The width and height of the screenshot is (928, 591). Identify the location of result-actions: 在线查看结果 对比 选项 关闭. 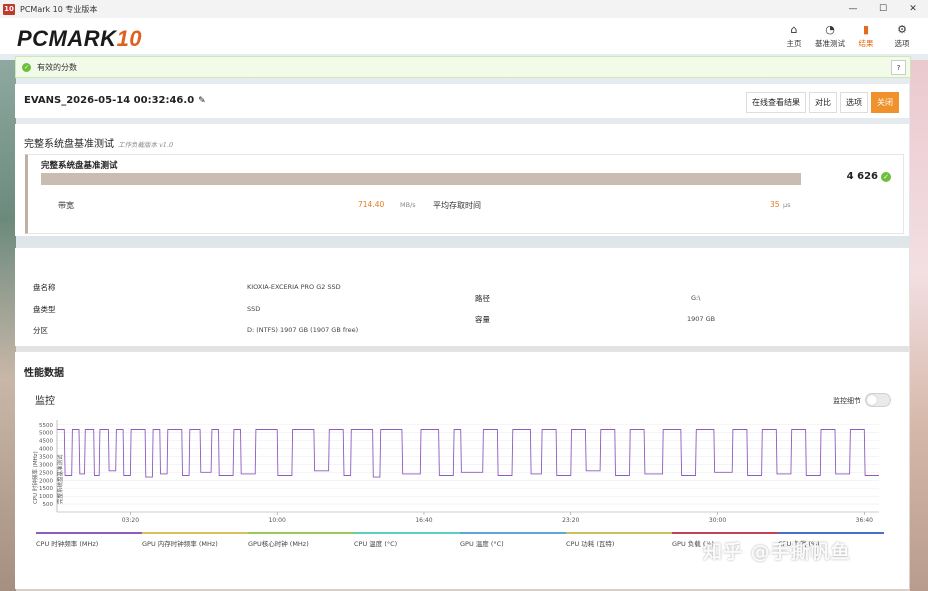
(822, 102).